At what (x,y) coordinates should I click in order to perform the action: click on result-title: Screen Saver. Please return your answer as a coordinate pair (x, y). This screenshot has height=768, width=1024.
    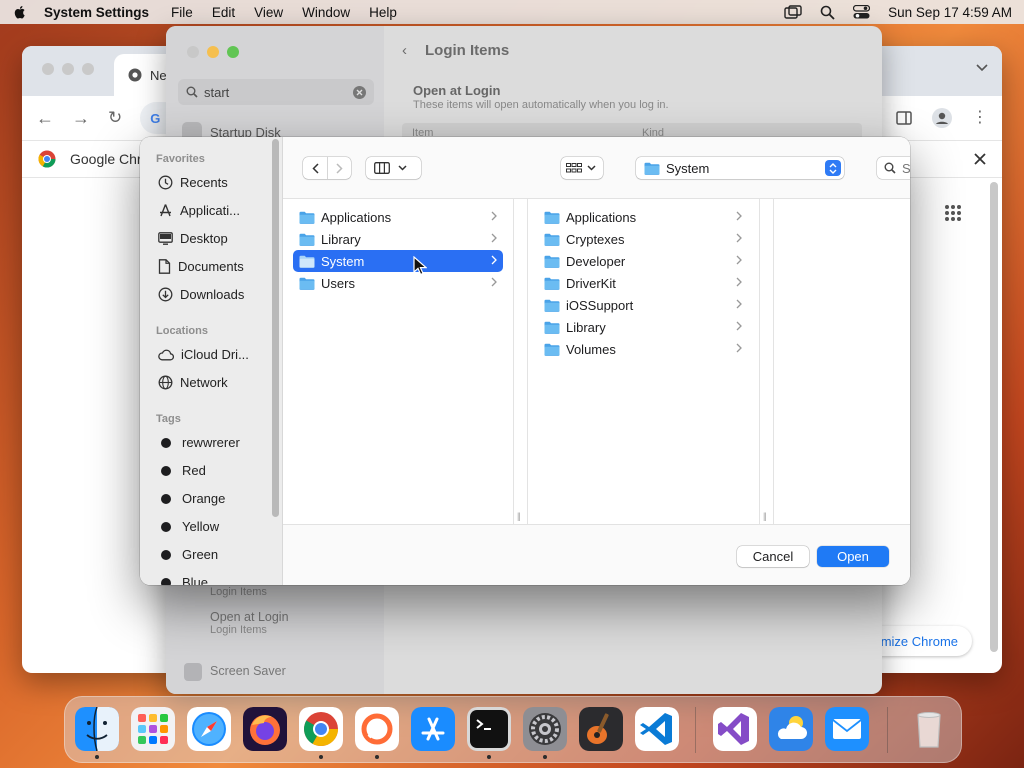
    Looking at the image, I should click on (248, 671).